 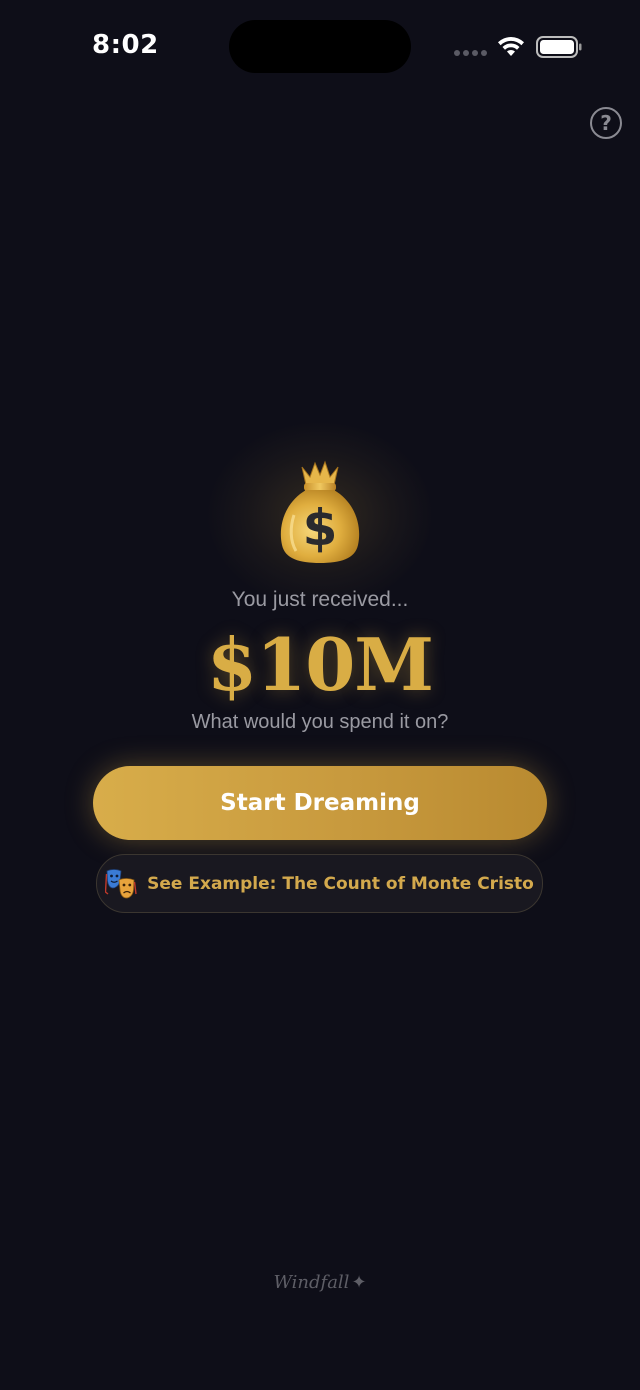 What do you see at coordinates (559, 47) in the screenshot?
I see `battery-icon` at bounding box center [559, 47].